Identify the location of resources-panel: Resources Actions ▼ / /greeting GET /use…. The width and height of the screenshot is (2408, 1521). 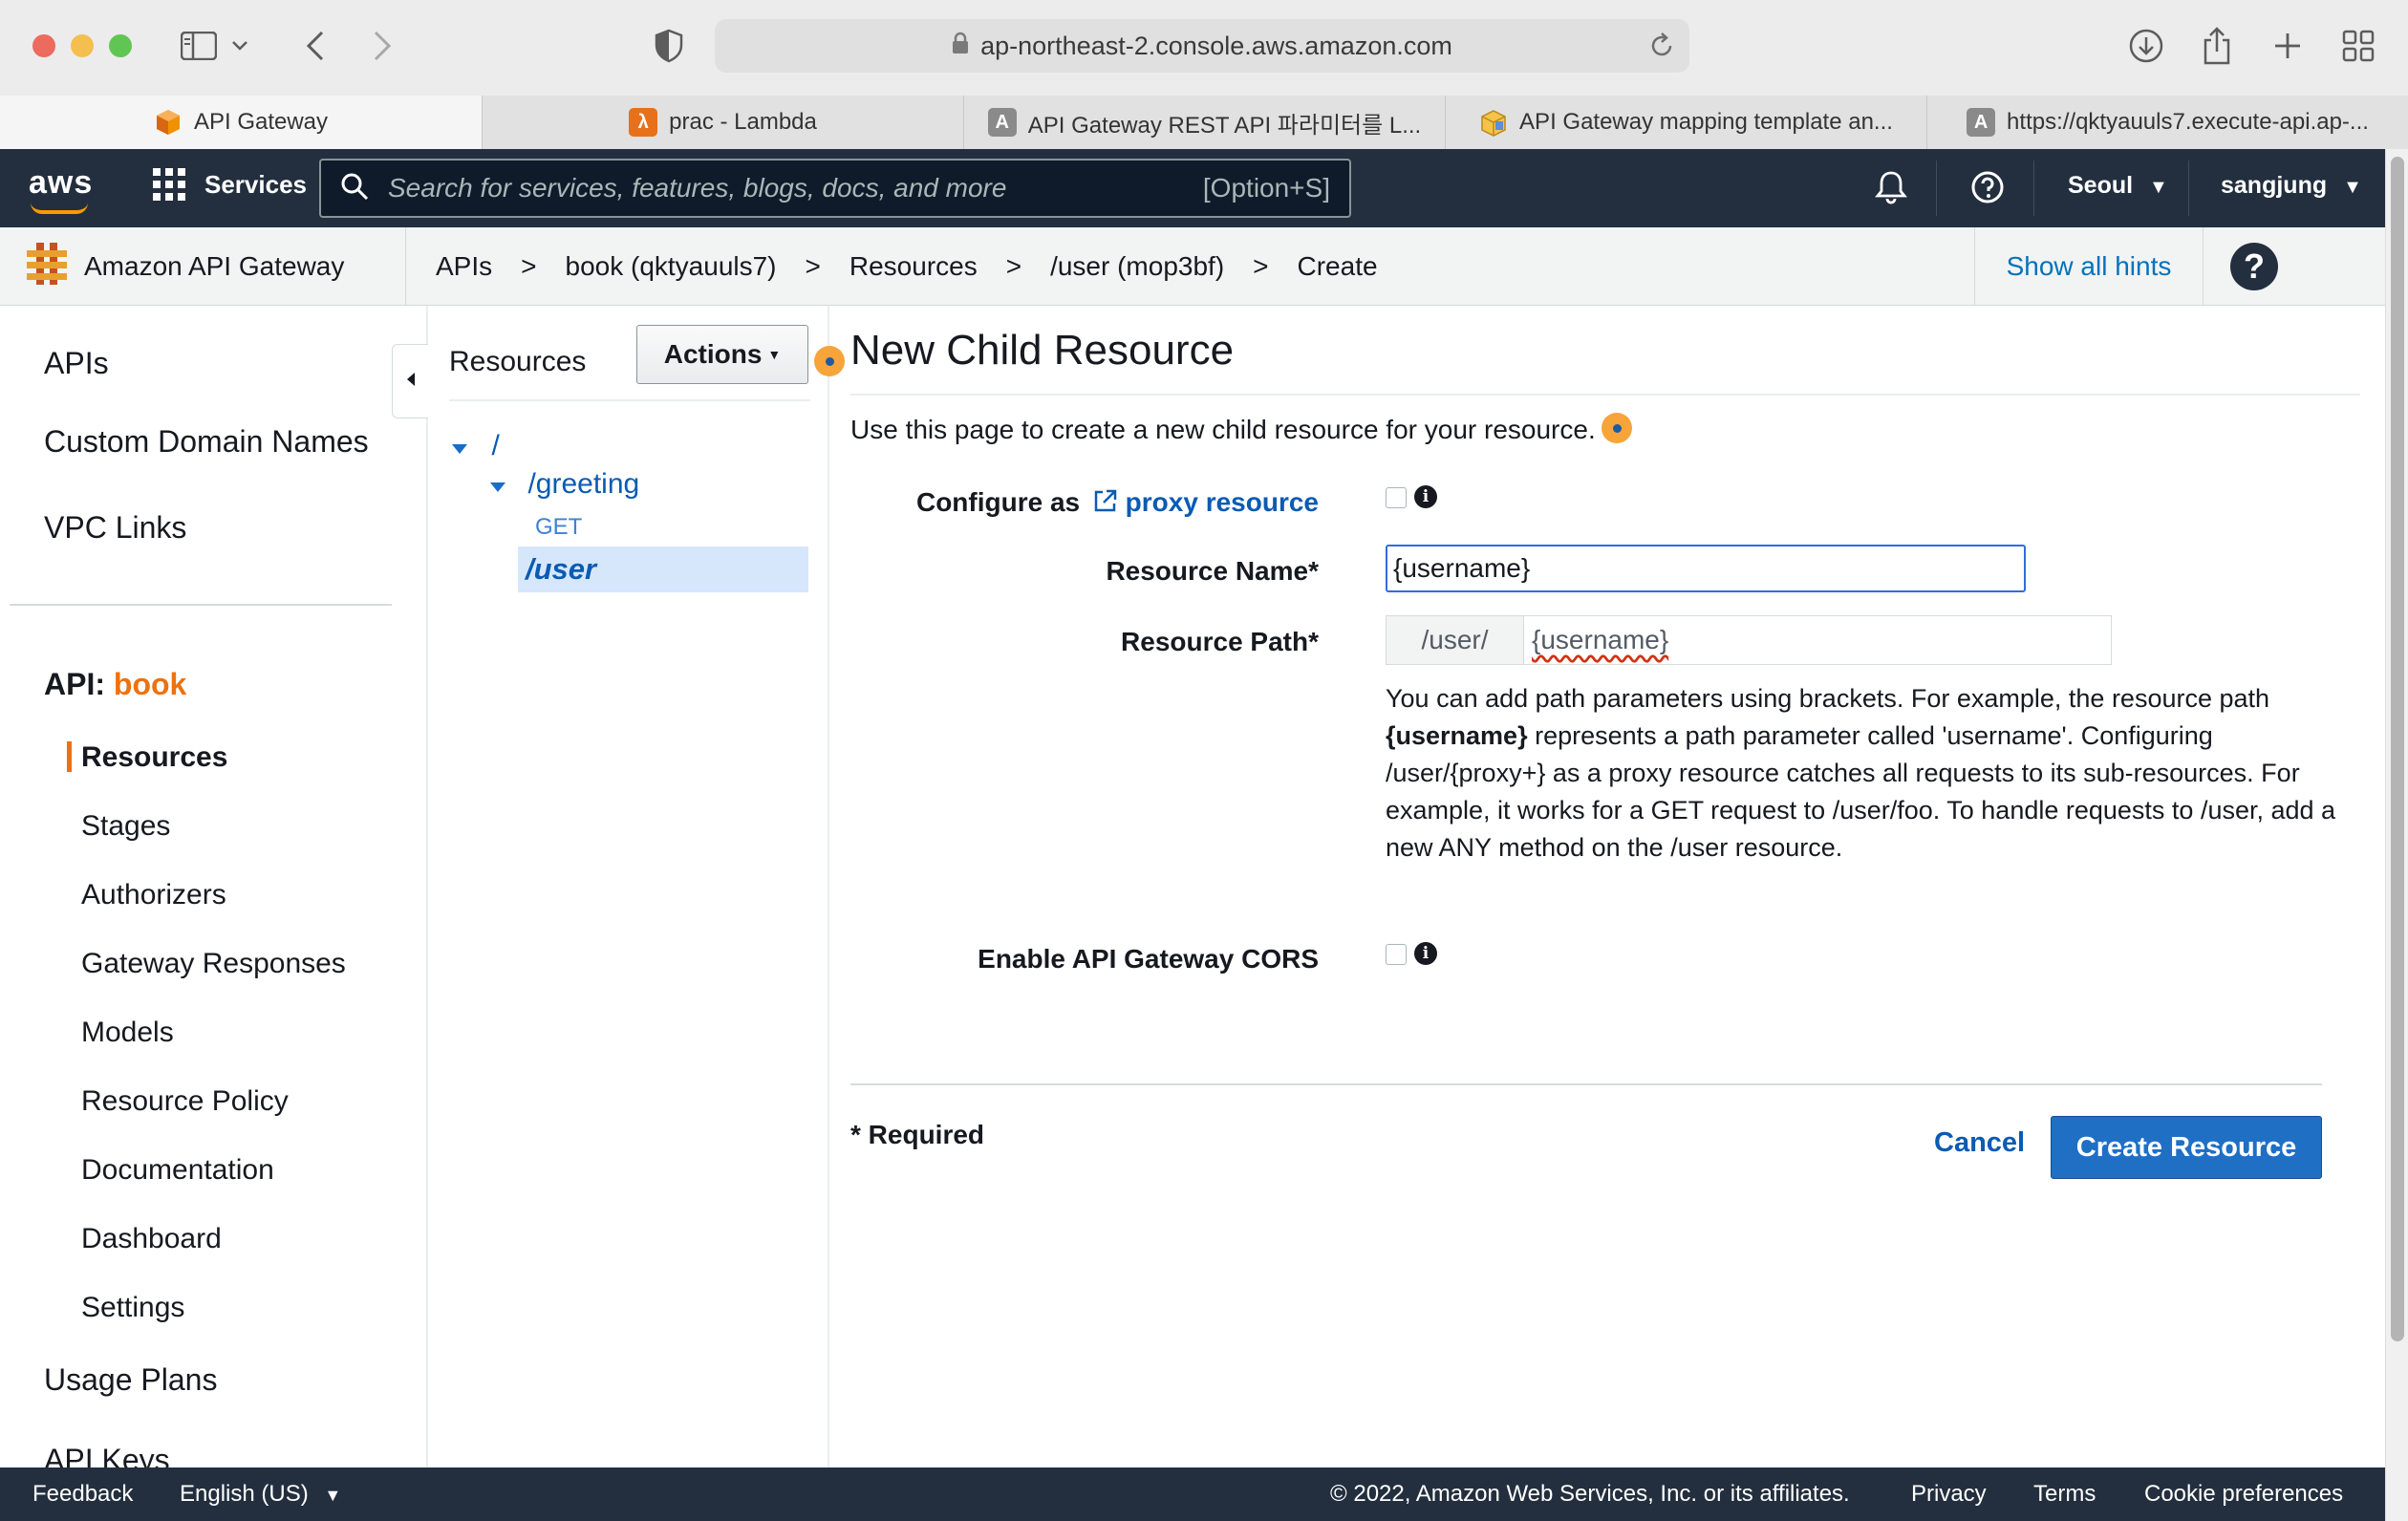
(629, 887).